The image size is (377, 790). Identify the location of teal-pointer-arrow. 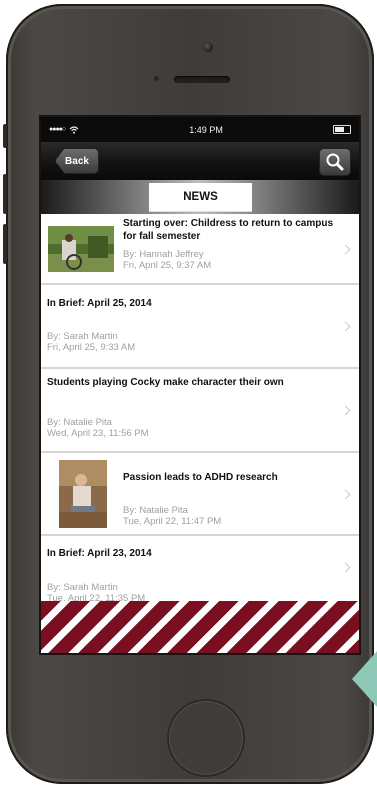
(364, 679).